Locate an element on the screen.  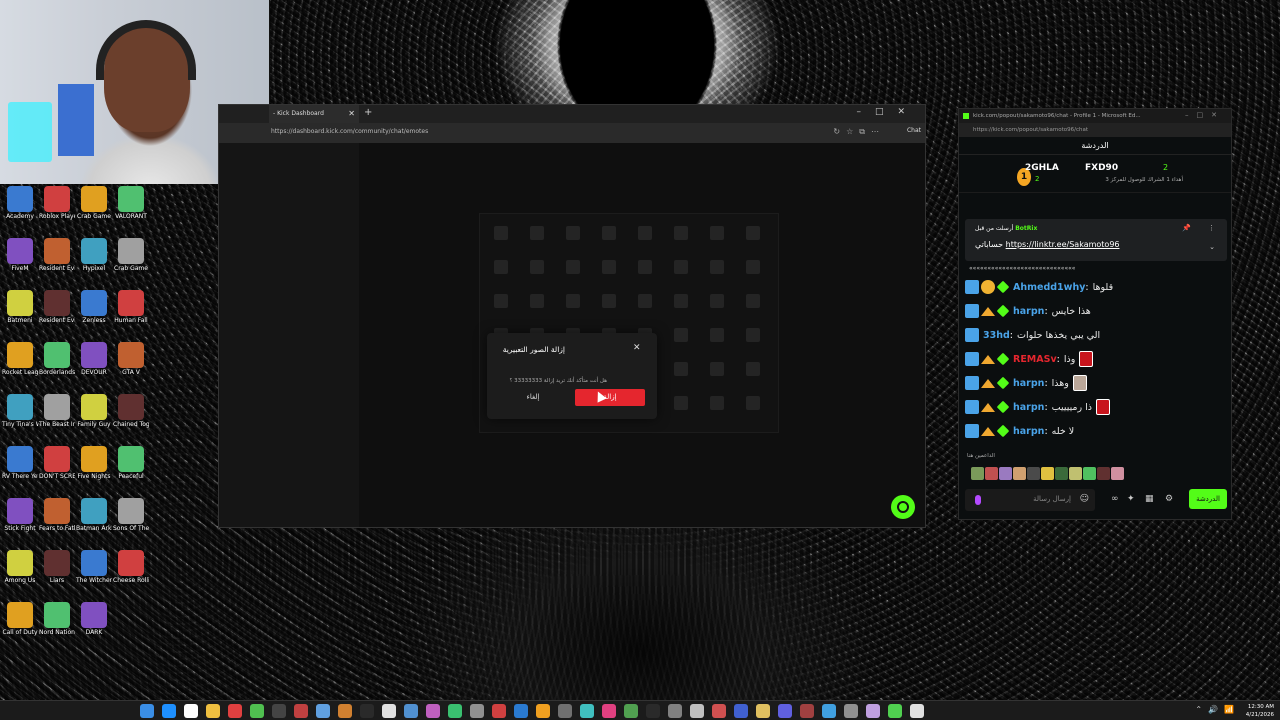
cancel-button: إلغاء is located at coordinates (533, 397).